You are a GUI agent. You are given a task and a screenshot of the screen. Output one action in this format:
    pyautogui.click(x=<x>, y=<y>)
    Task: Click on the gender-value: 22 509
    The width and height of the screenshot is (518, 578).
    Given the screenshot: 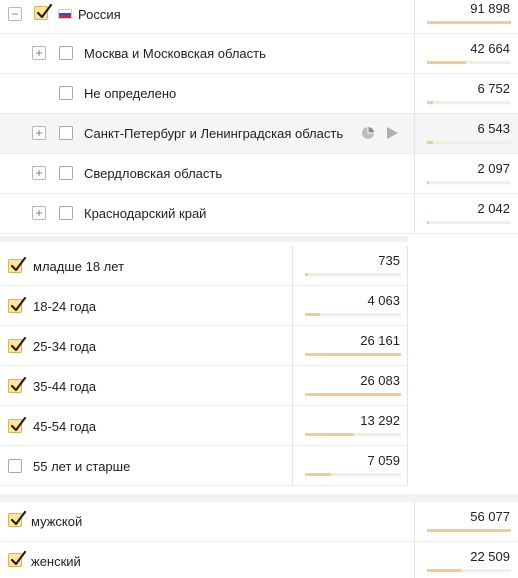 What is the action you would take?
    pyautogui.click(x=490, y=556)
    